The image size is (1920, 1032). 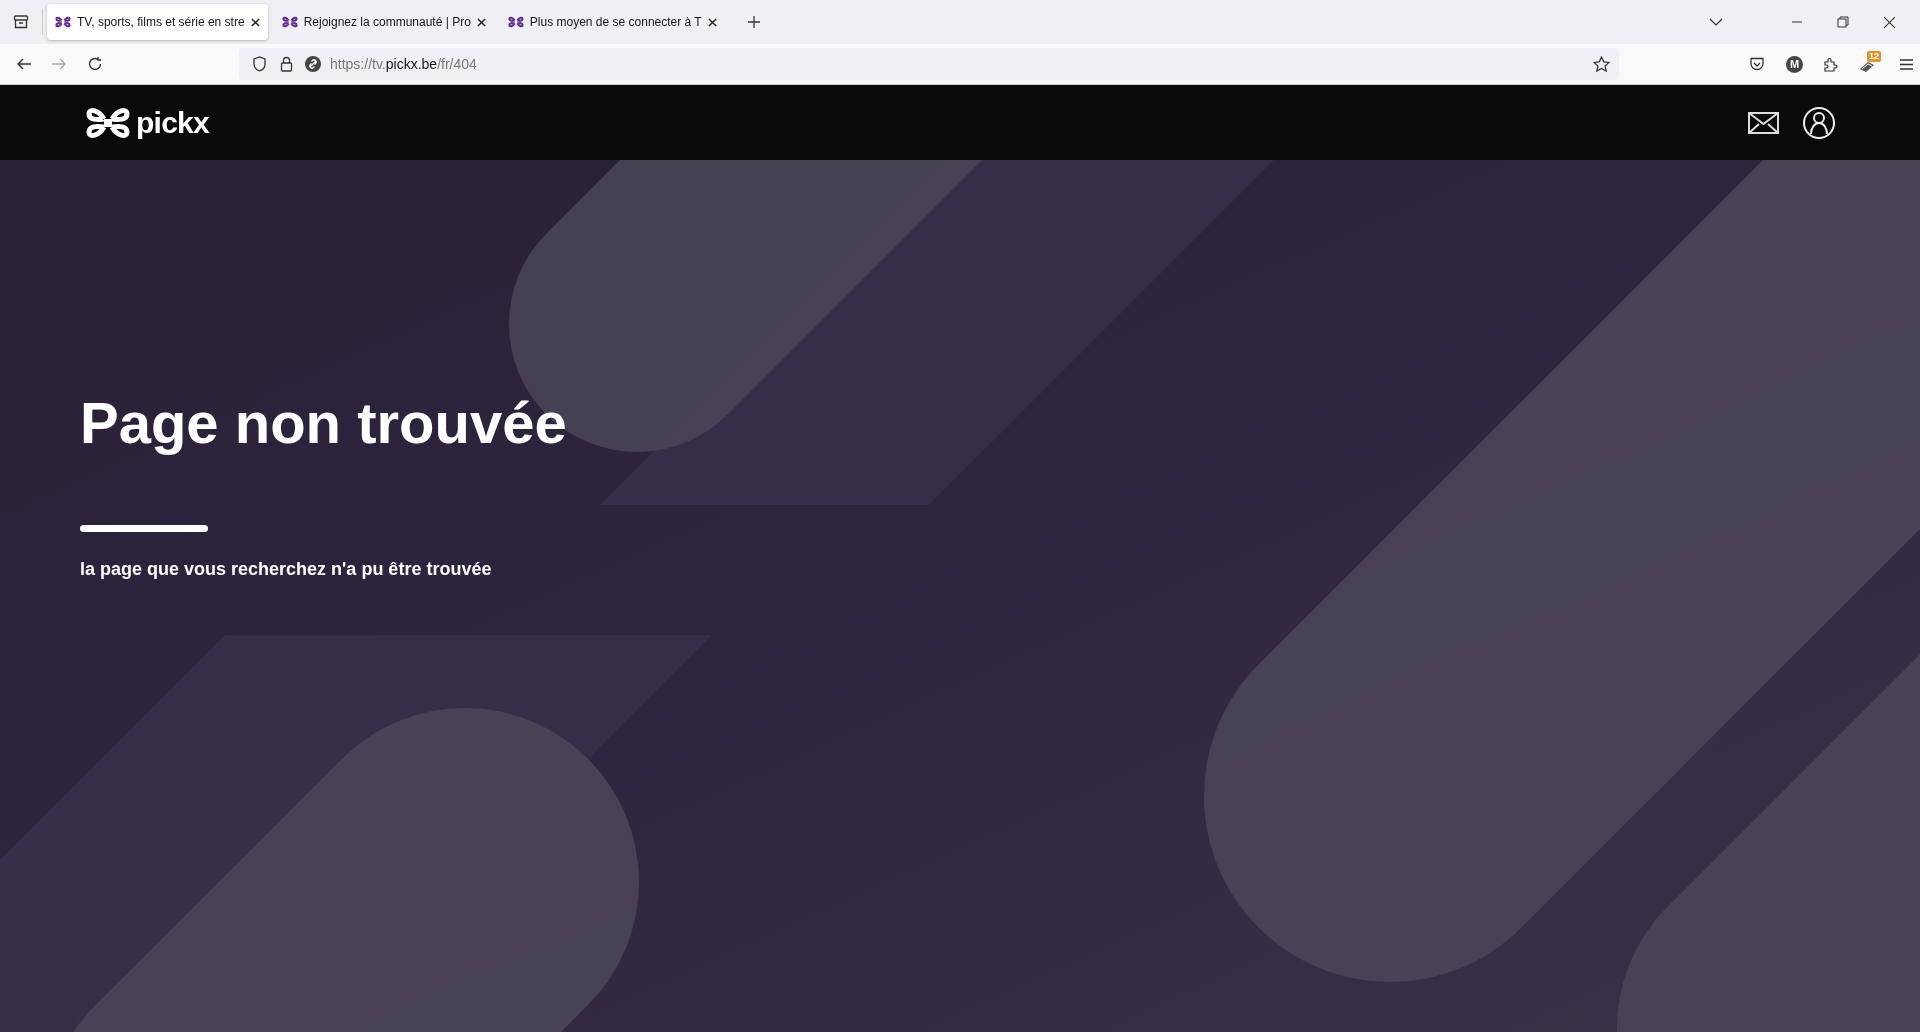 I want to click on tab-title: TV, sports, films et série en stre, so click(x=161, y=22).